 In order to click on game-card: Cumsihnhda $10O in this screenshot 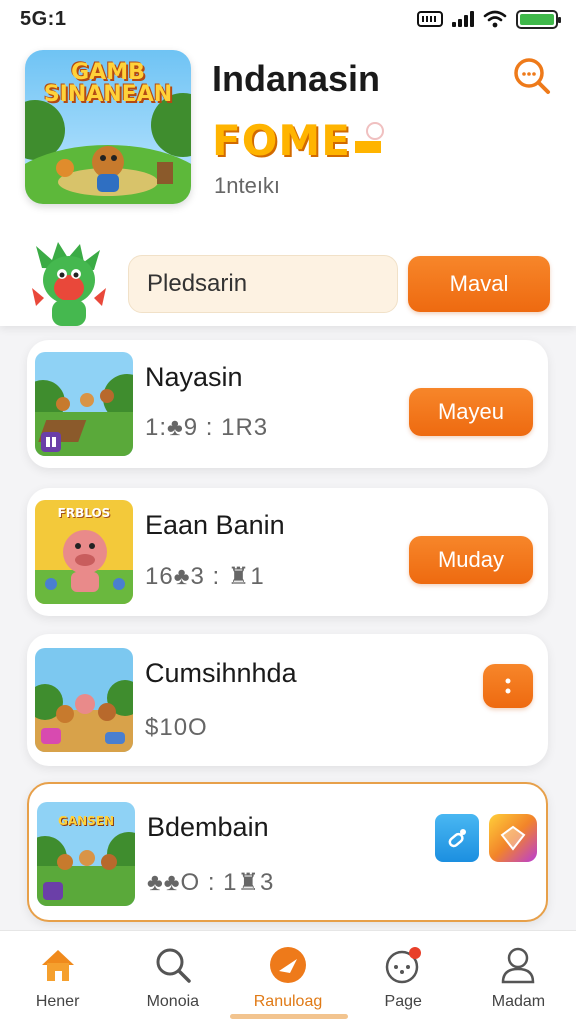, I will do `click(287, 700)`.